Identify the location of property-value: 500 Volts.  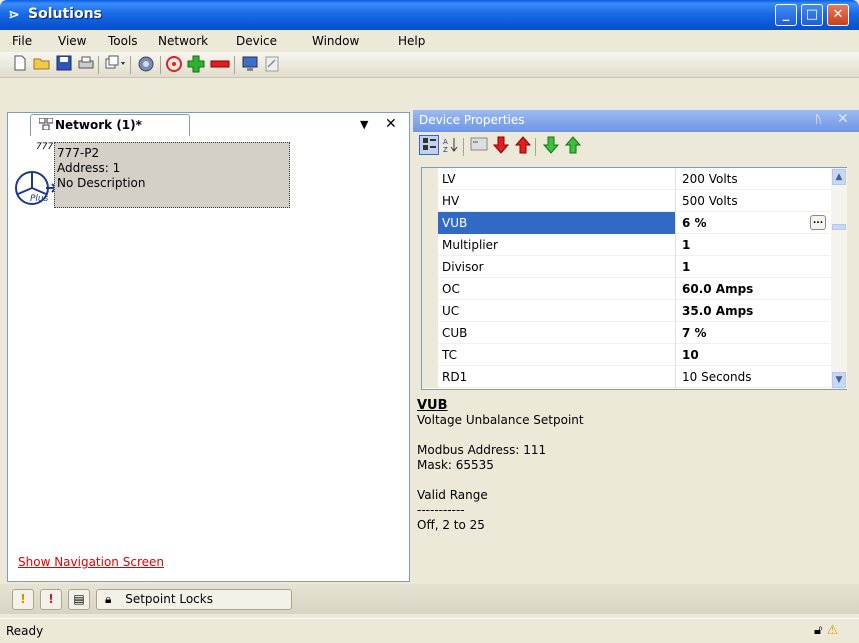
(753, 201).